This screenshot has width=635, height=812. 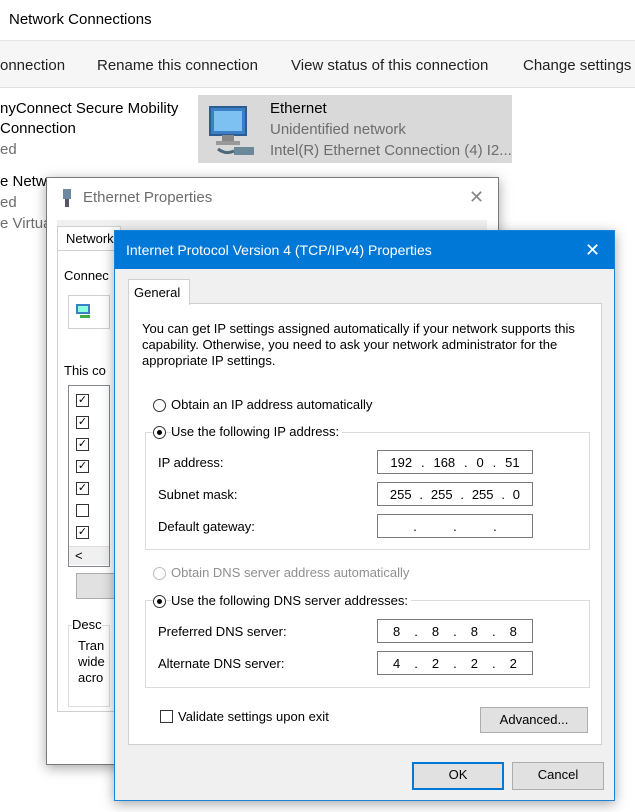 What do you see at coordinates (290, 572) in the screenshot?
I see `obtain-dns-auto-label: Obtain DNS server address automatically` at bounding box center [290, 572].